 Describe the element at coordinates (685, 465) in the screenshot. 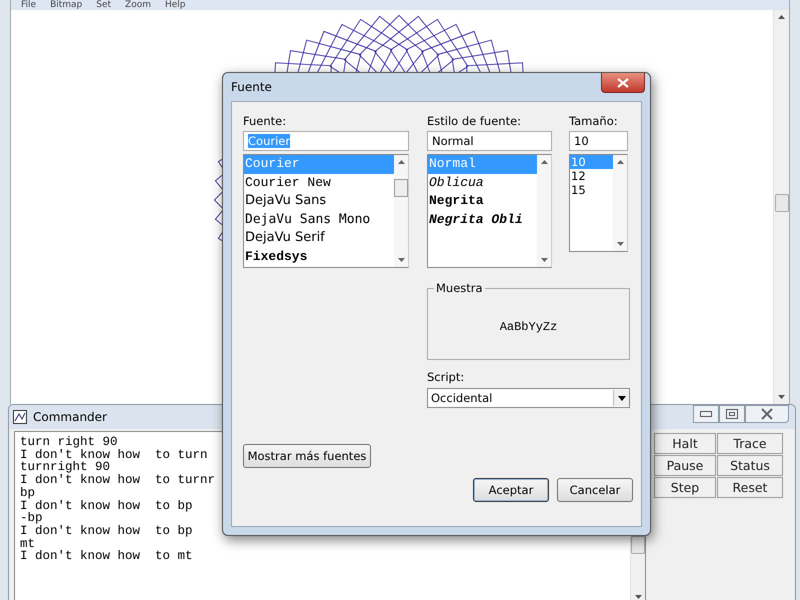

I see `command-button: Pause` at that location.